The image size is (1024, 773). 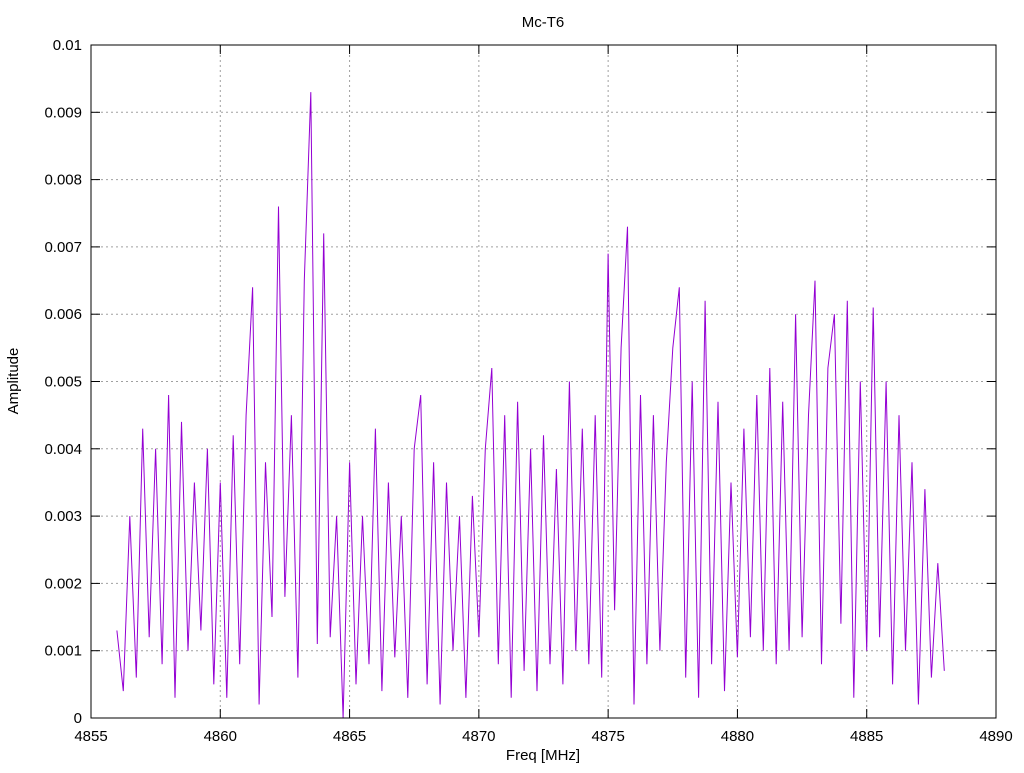 What do you see at coordinates (607, 736) in the screenshot?
I see `x-tick-label: 4875` at bounding box center [607, 736].